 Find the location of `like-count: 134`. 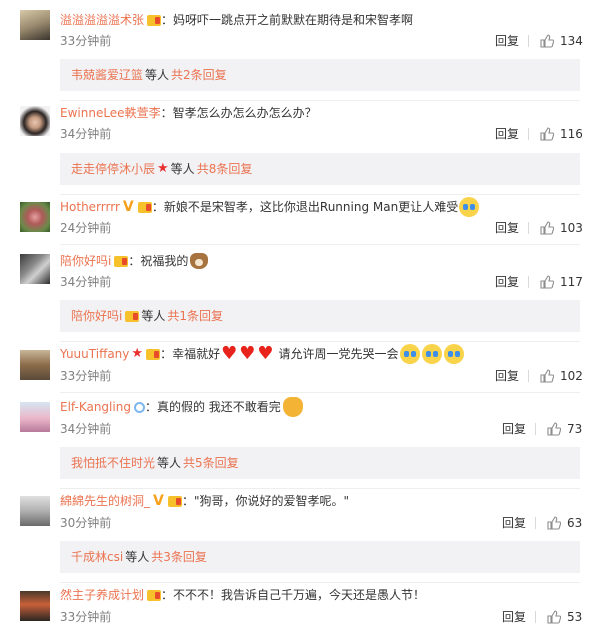

like-count: 134 is located at coordinates (571, 41).